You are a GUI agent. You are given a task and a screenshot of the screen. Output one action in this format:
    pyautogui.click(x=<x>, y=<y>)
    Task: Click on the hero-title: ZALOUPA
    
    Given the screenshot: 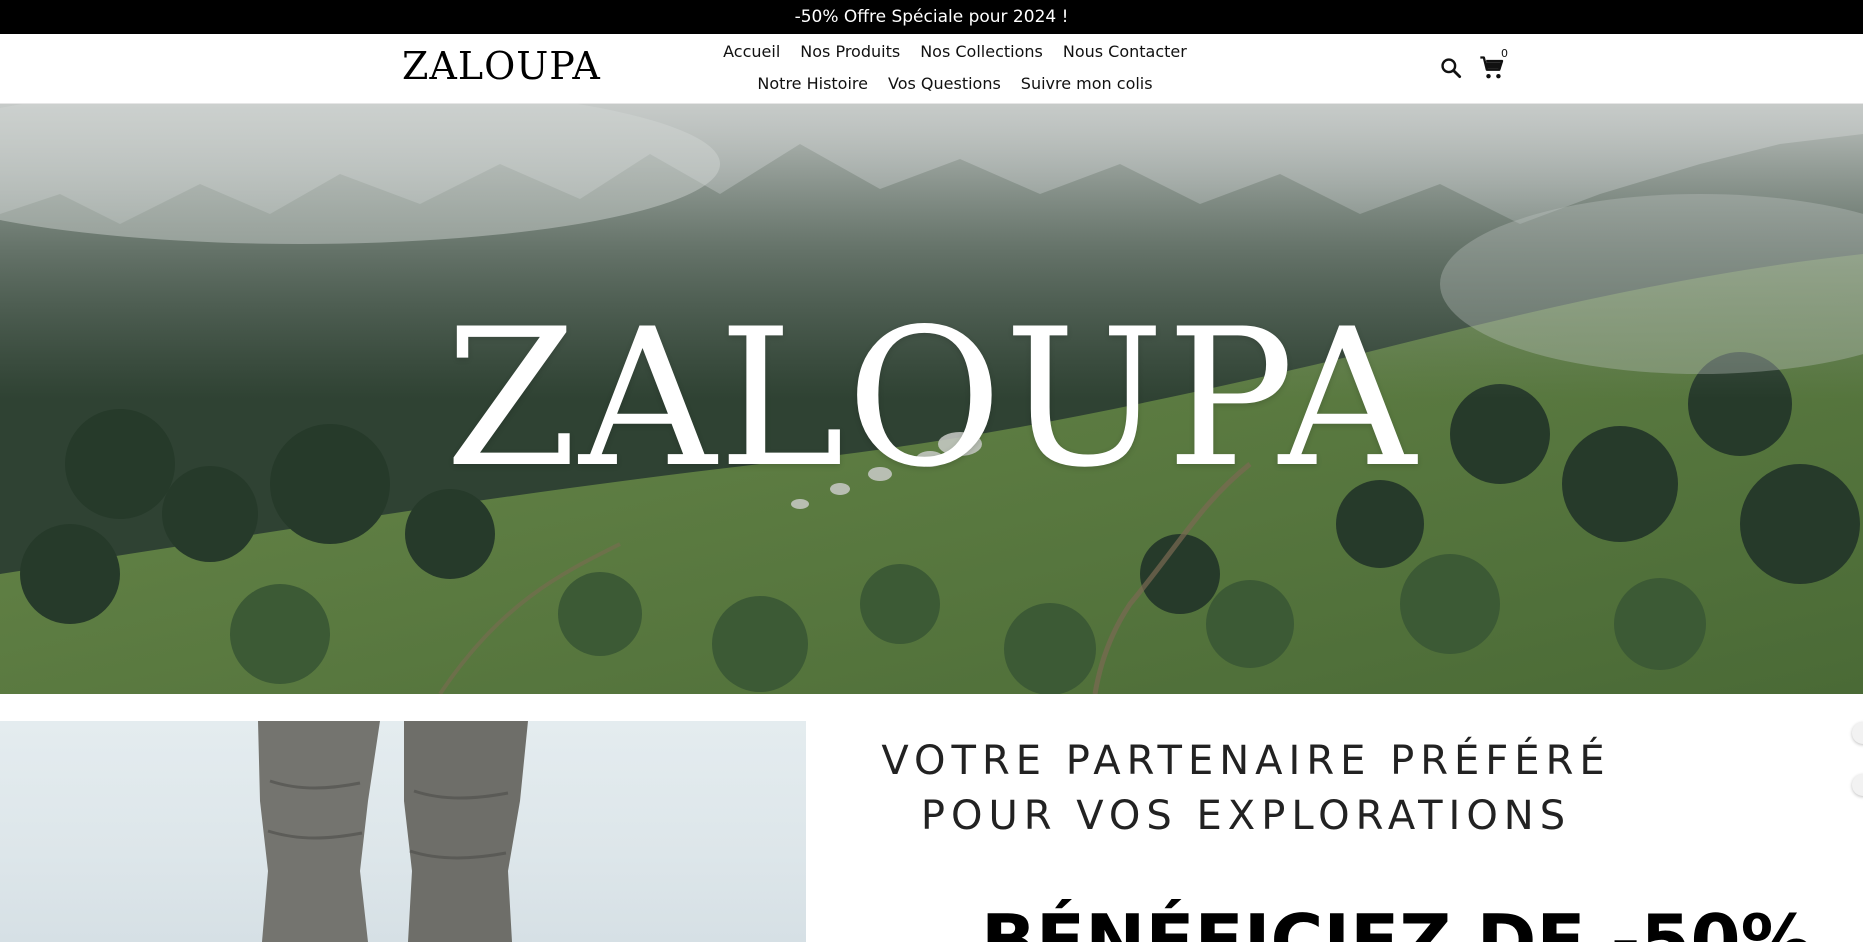 What is the action you would take?
    pyautogui.click(x=931, y=398)
    